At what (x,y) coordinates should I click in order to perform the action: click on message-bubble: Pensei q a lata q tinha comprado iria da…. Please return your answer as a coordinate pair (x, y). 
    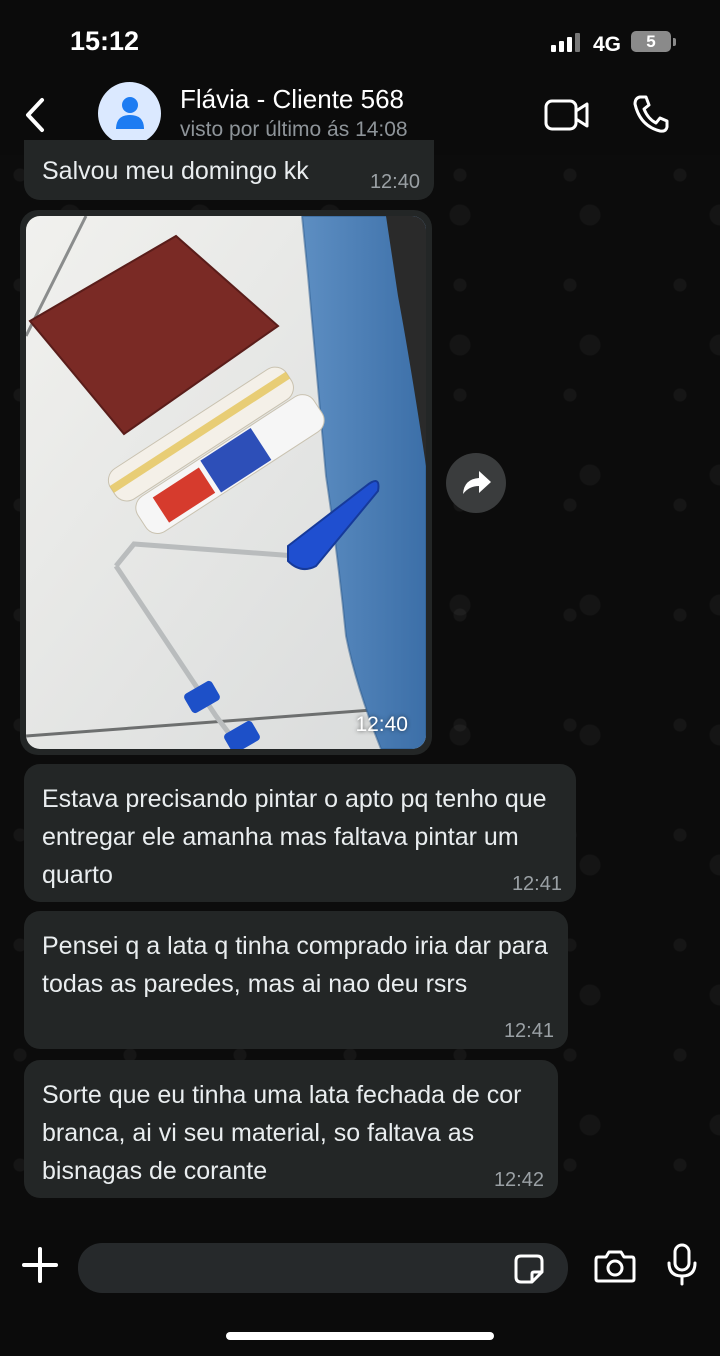
    Looking at the image, I should click on (296, 980).